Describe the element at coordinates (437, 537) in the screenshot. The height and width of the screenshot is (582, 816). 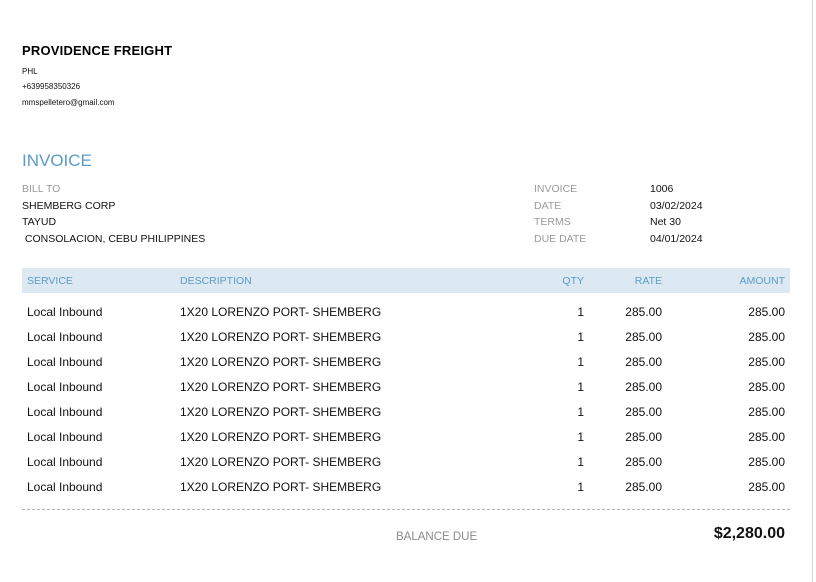
I see `balance-due-label: BALANCE DUE` at that location.